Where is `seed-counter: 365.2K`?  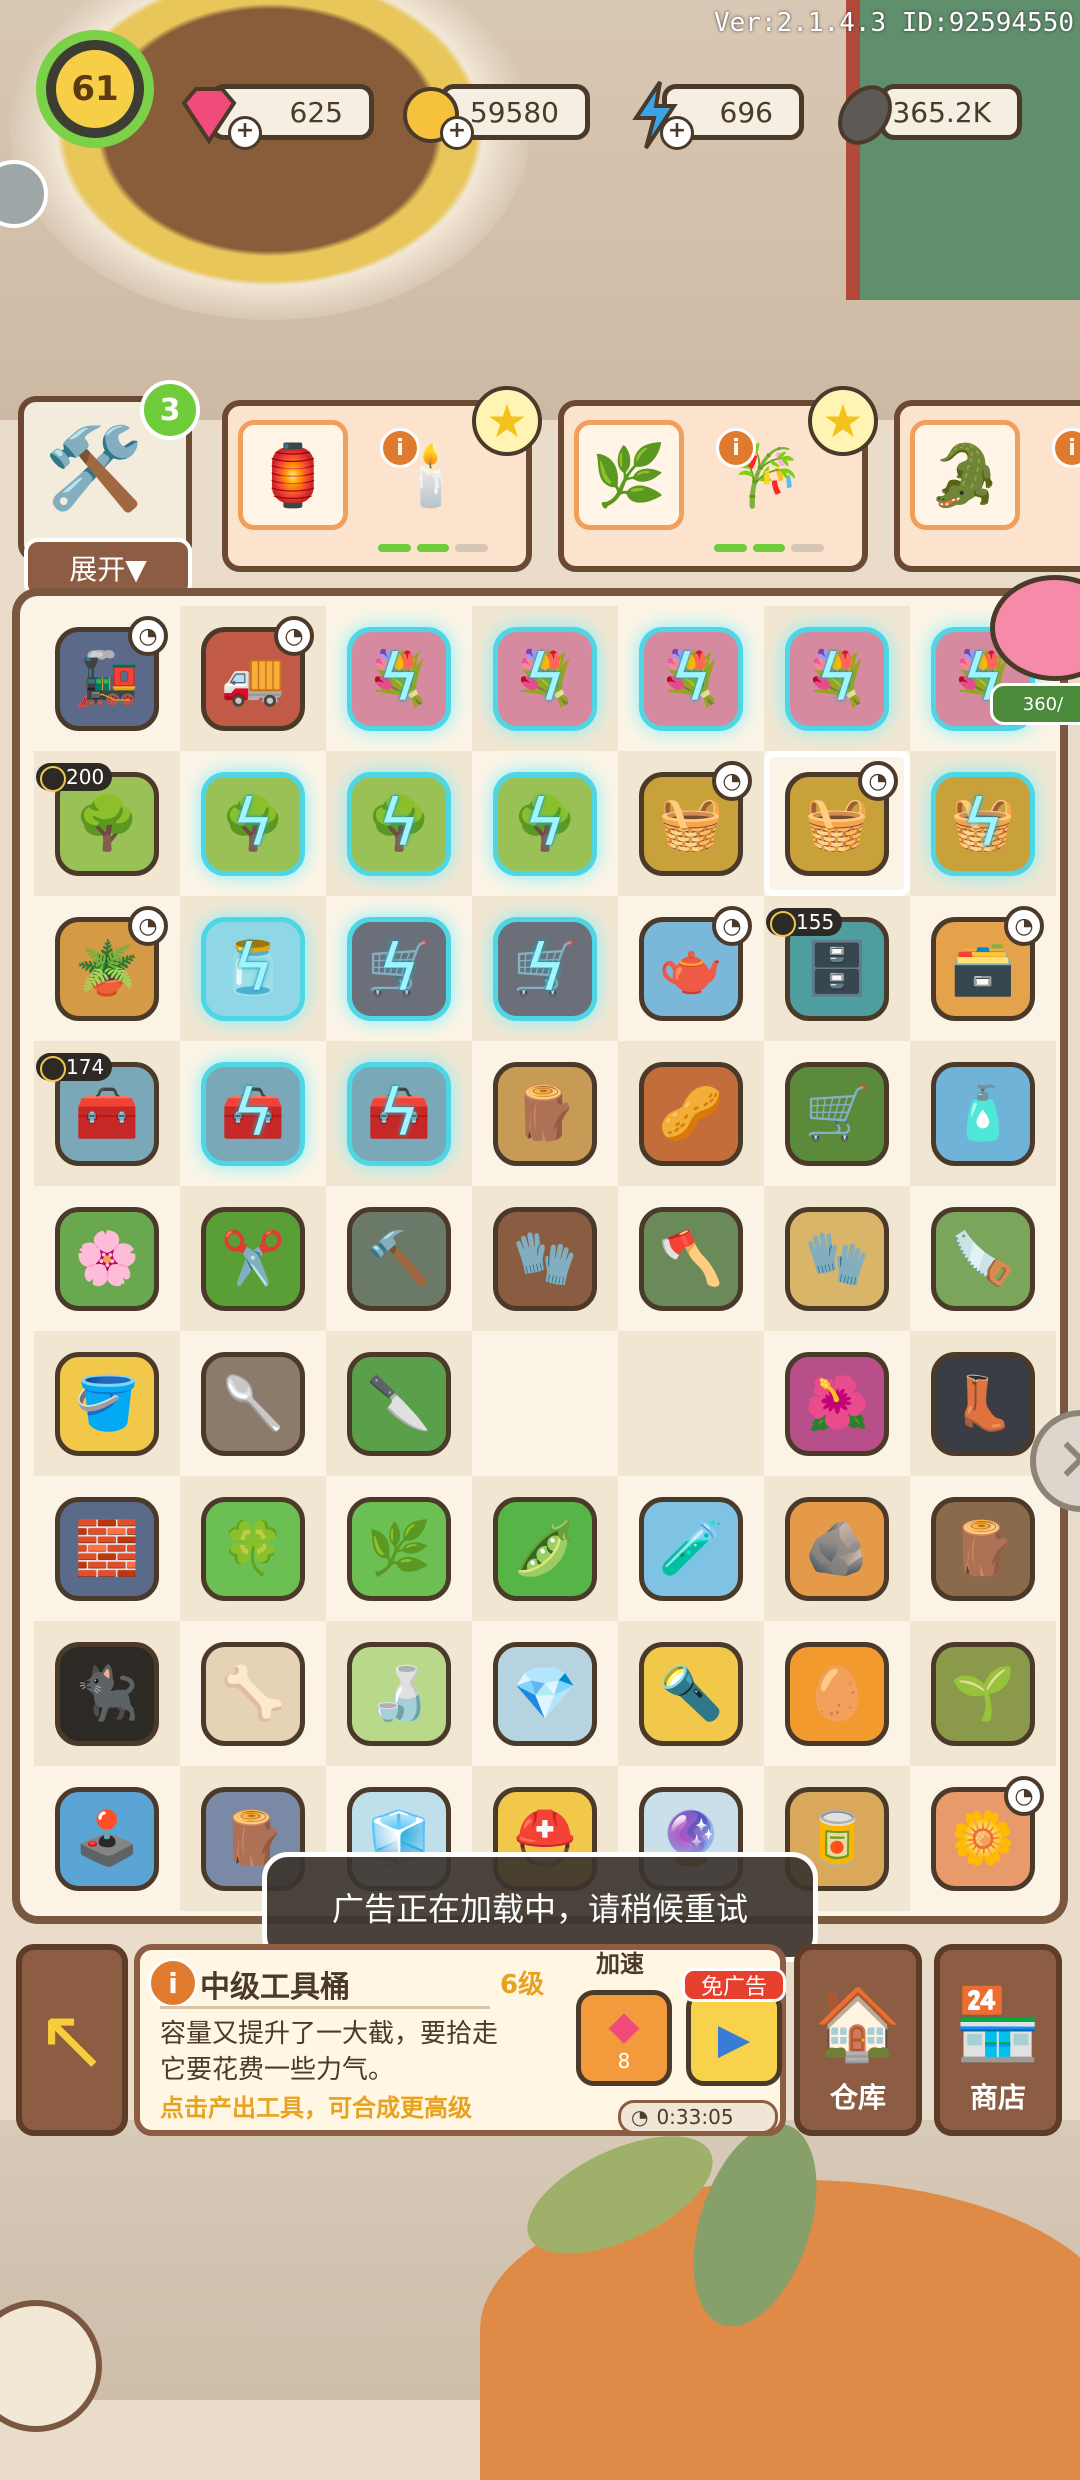 seed-counter: 365.2K is located at coordinates (951, 112).